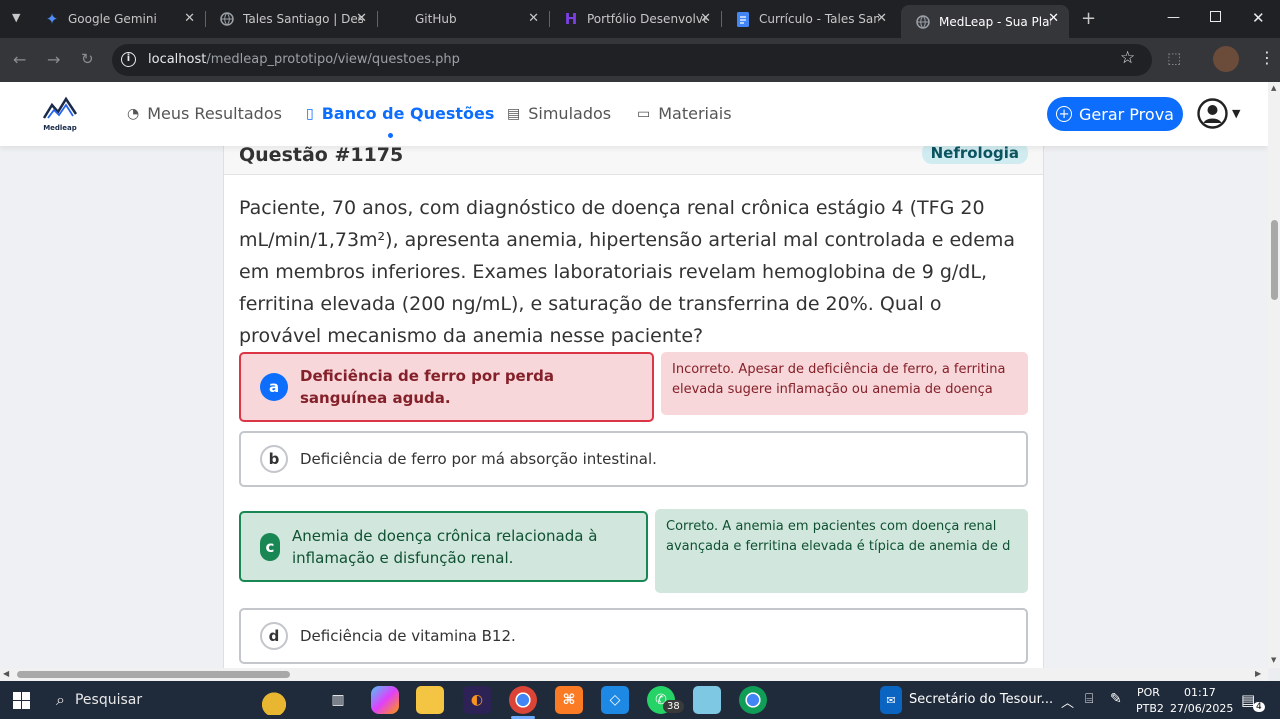  What do you see at coordinates (21, 700) in the screenshot?
I see `windows-start-icon` at bounding box center [21, 700].